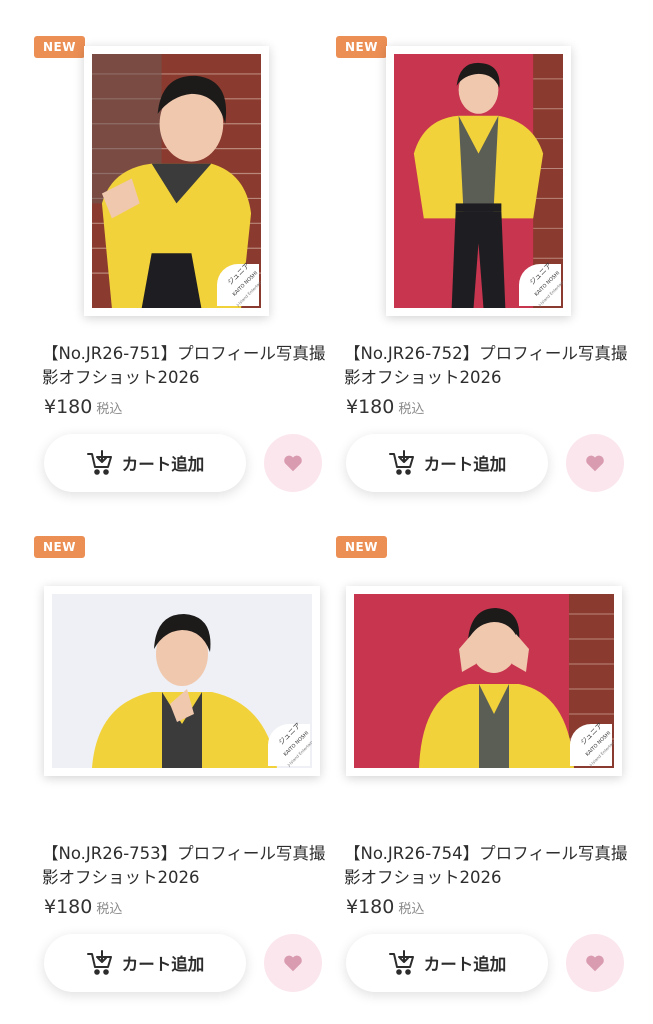 The height and width of the screenshot is (1024, 653). What do you see at coordinates (188, 866) in the screenshot?
I see `product-title: 【No.JR26-753】プロフィール写真撮影オフショット2026` at bounding box center [188, 866].